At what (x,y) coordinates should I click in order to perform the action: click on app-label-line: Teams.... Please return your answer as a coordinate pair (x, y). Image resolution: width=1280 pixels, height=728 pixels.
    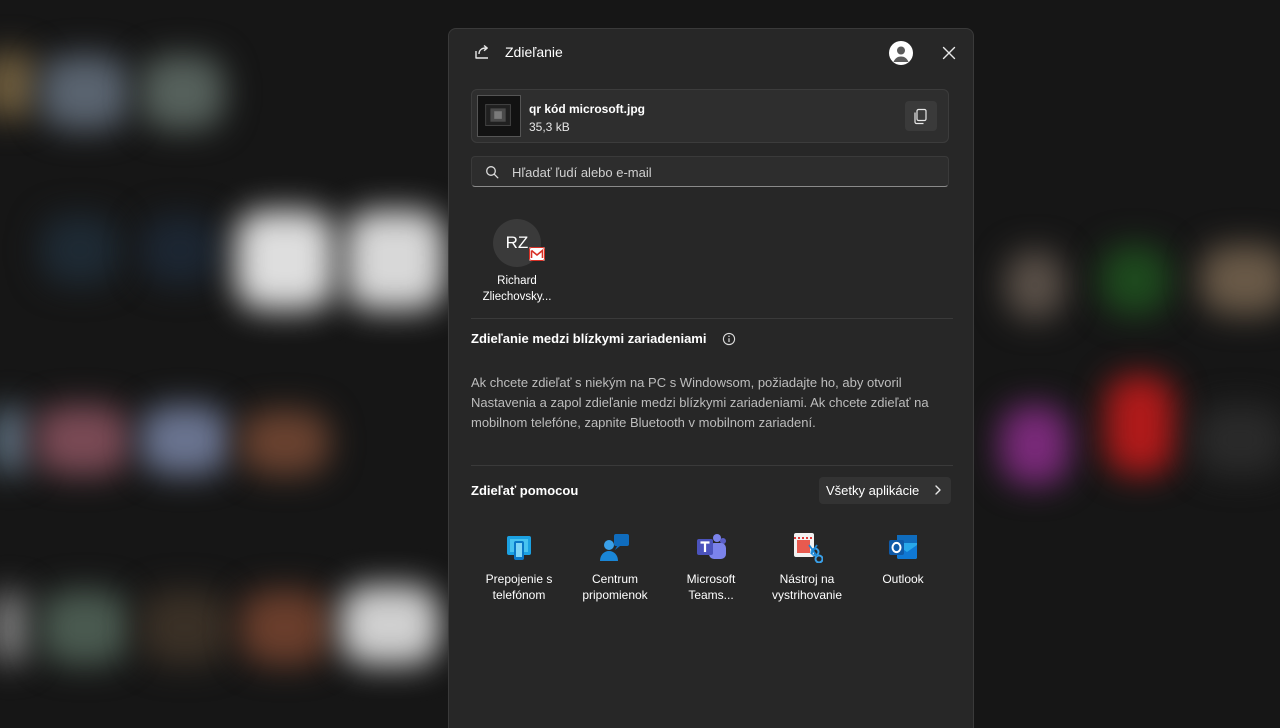
    Looking at the image, I should click on (711, 595).